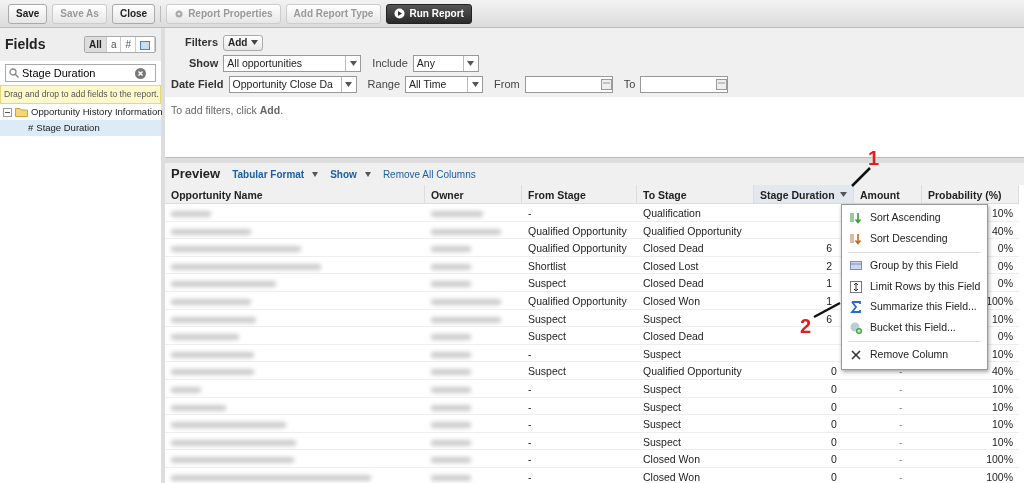 The width and height of the screenshot is (1024, 483). What do you see at coordinates (444, 84) in the screenshot?
I see `range-select: All Time` at bounding box center [444, 84].